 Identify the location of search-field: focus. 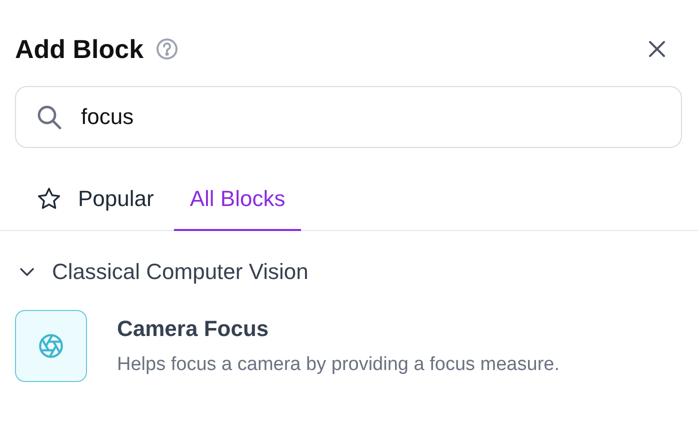
(348, 117).